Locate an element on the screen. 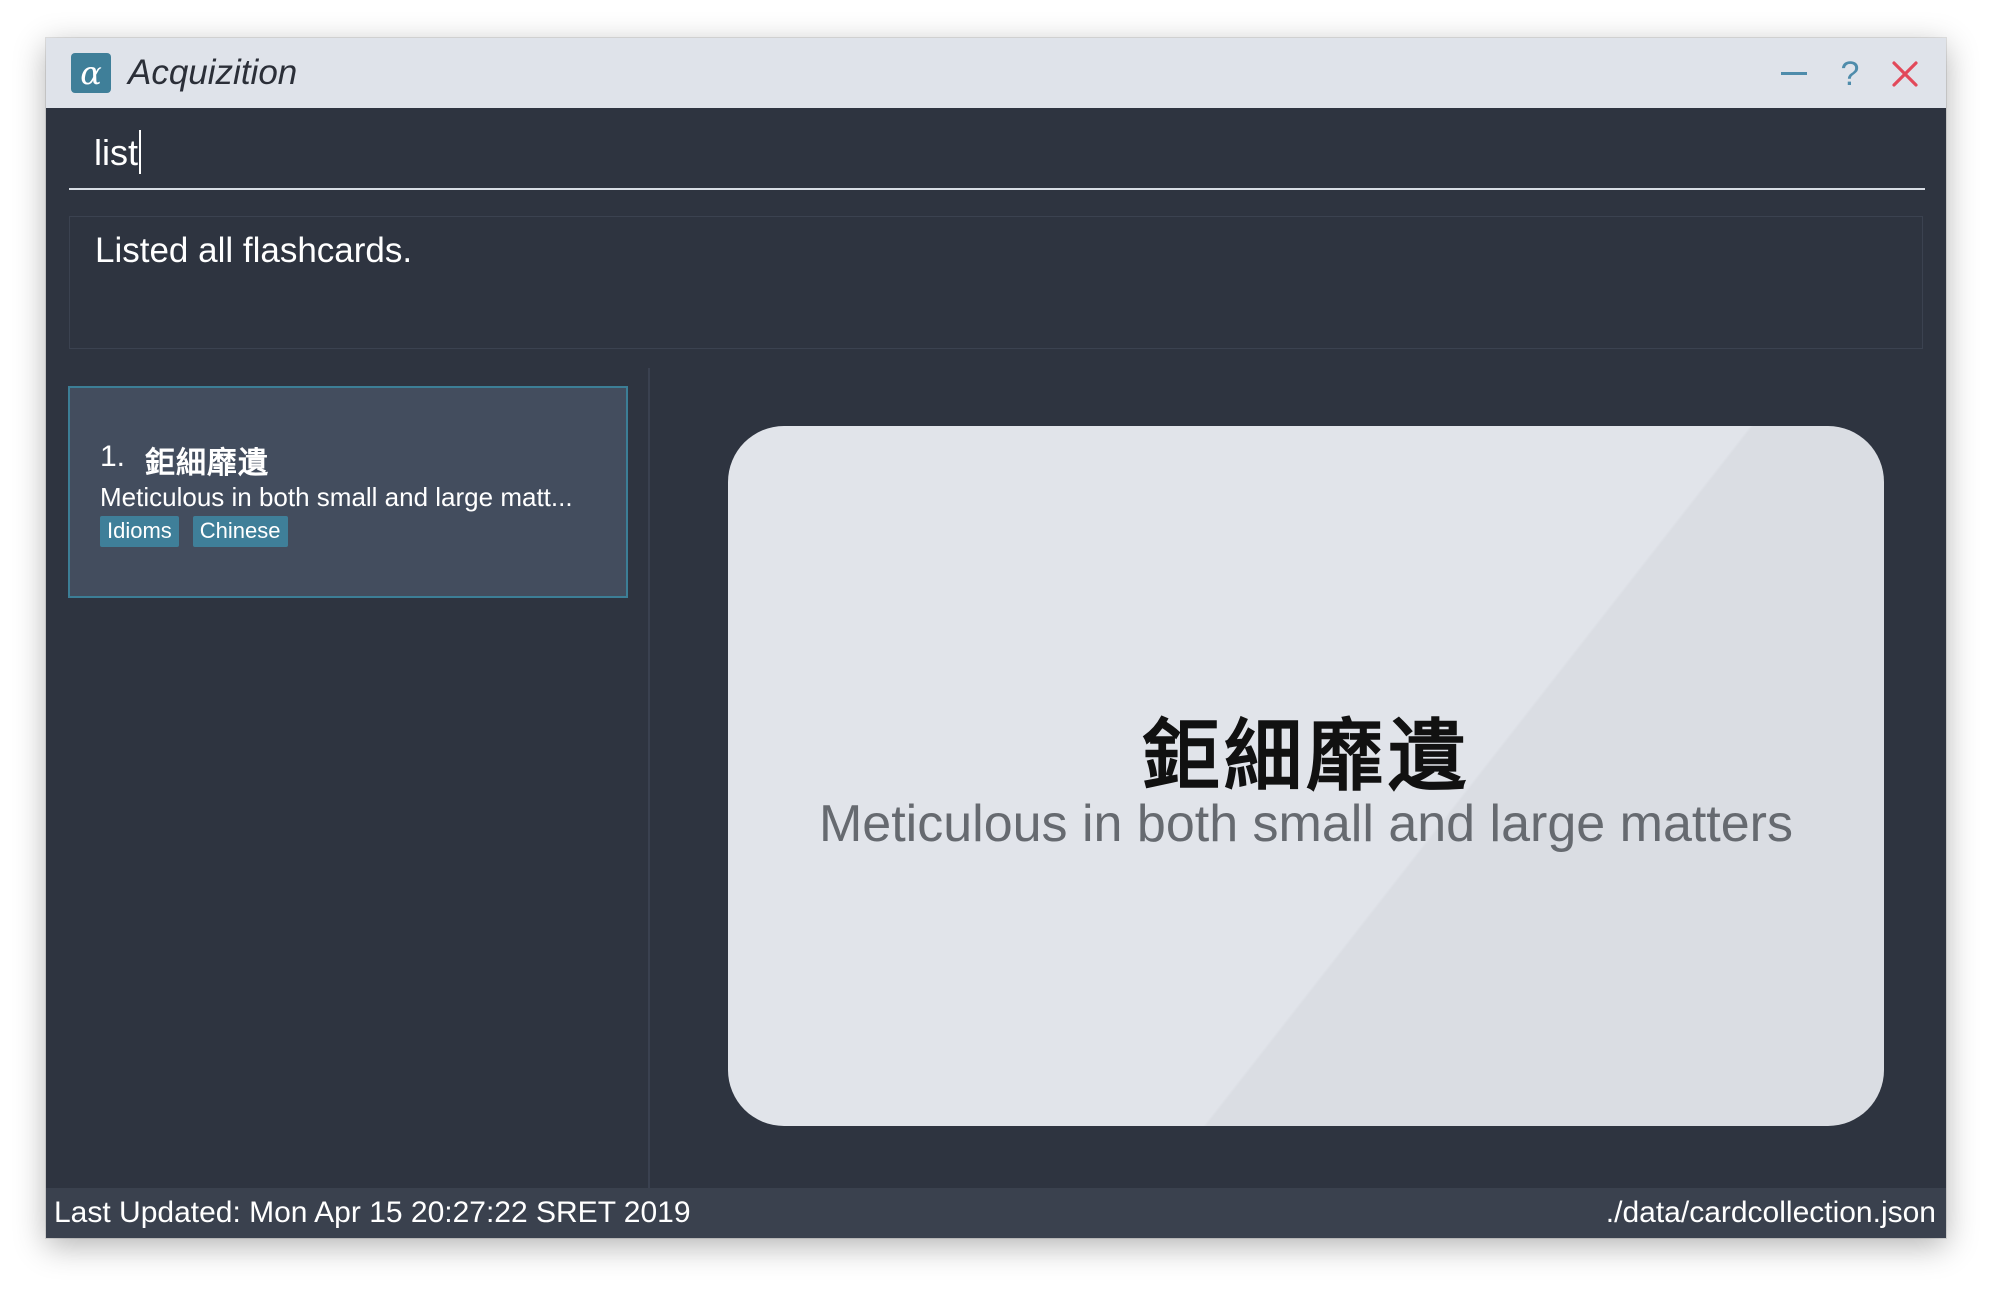  split-pane-divider is located at coordinates (649, 779).